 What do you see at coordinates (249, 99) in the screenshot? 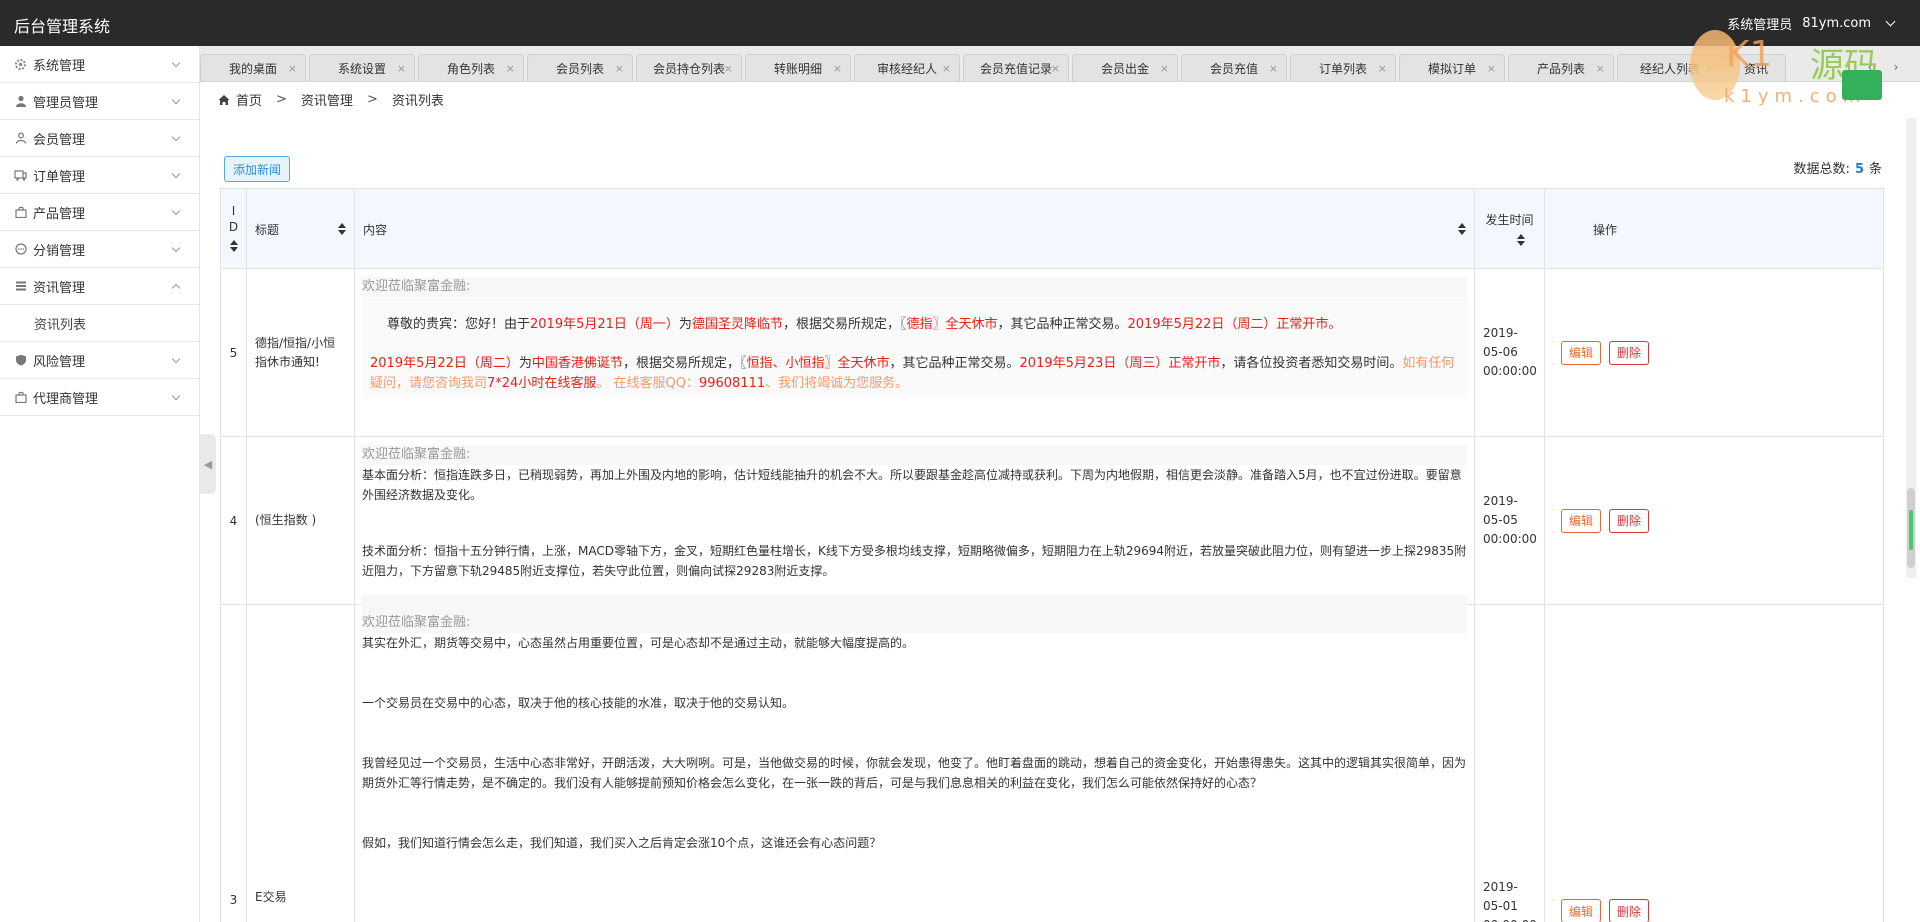
I see `breadcrumb-home: 首页` at bounding box center [249, 99].